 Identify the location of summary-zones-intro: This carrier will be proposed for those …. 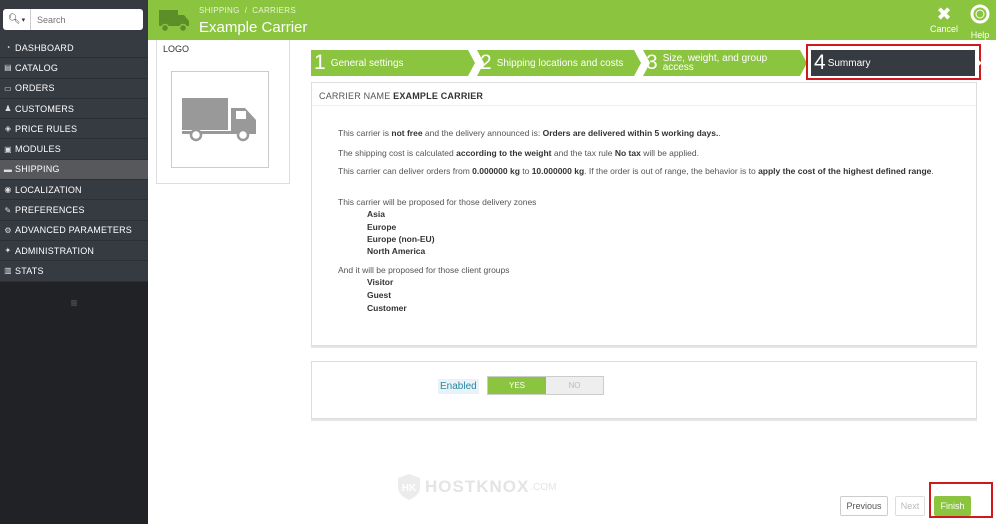
(437, 202).